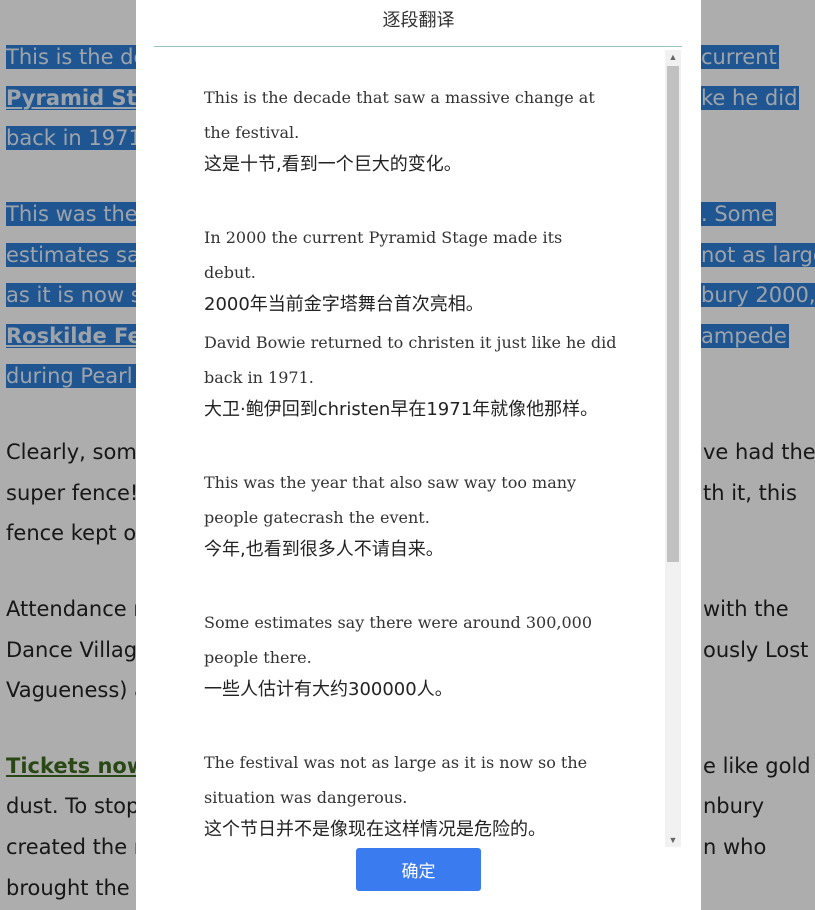  I want to click on chinese-text: 今年,也看到很多人不请自来。, so click(324, 549).